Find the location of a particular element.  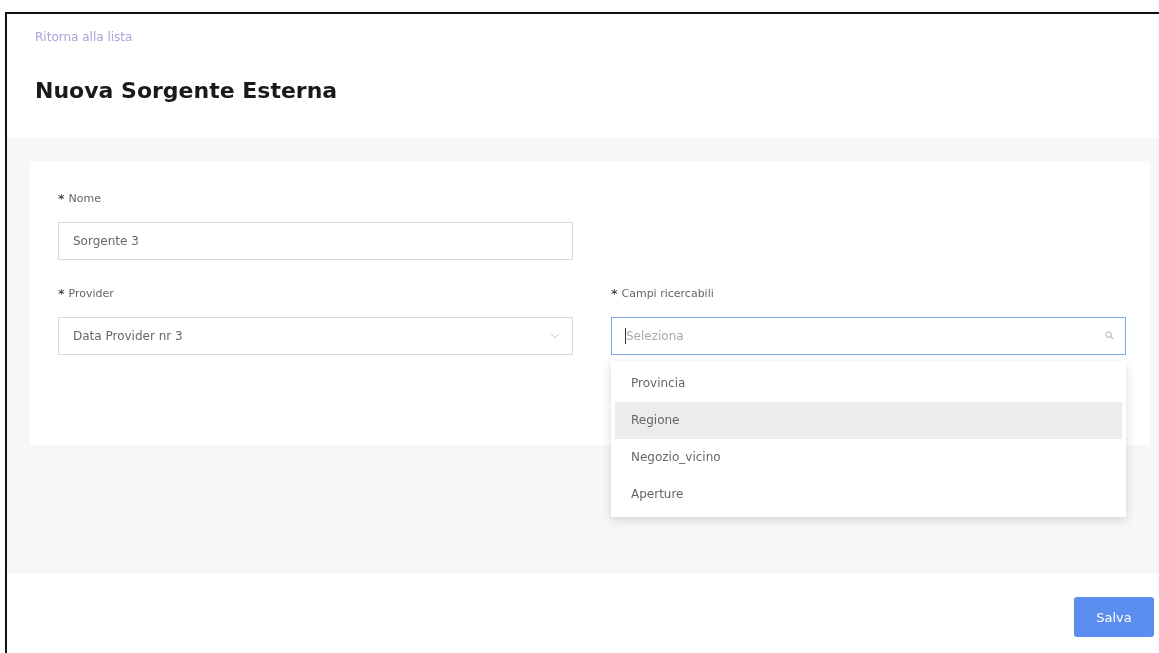

provider-select: Data Provider nr 3 is located at coordinates (315, 336).